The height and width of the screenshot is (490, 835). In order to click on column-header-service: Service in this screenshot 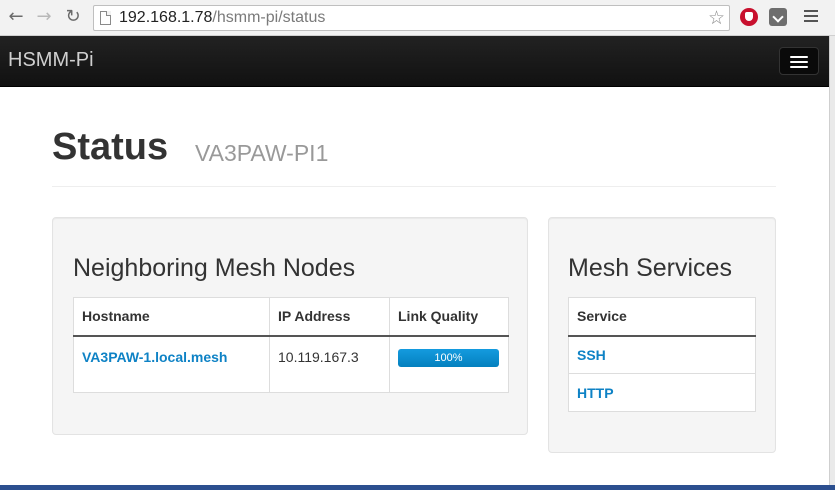, I will do `click(662, 317)`.